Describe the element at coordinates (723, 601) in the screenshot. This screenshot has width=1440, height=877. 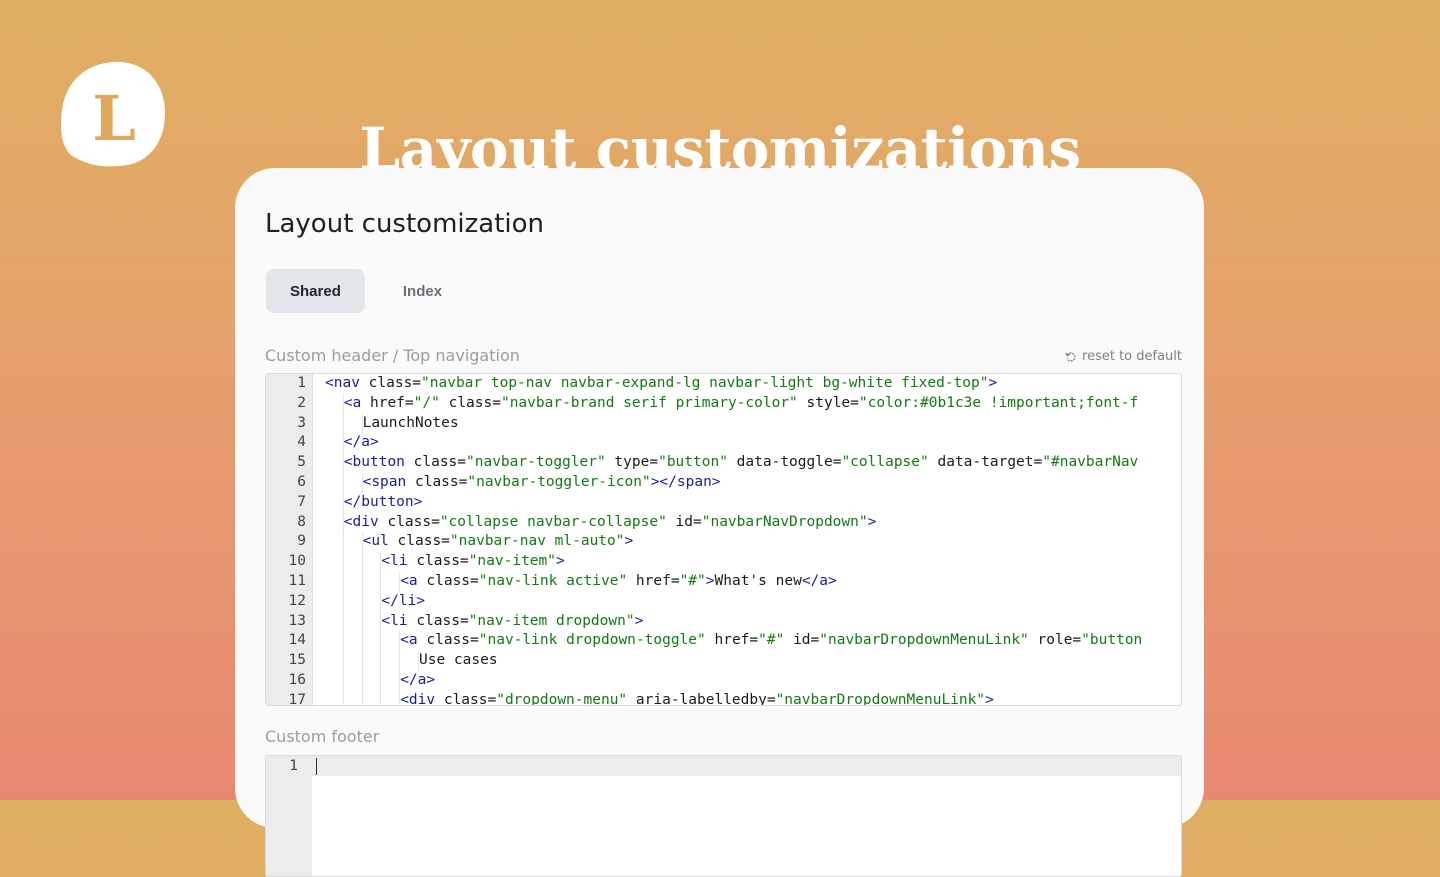
I see `code-line: 12 </li>` at that location.